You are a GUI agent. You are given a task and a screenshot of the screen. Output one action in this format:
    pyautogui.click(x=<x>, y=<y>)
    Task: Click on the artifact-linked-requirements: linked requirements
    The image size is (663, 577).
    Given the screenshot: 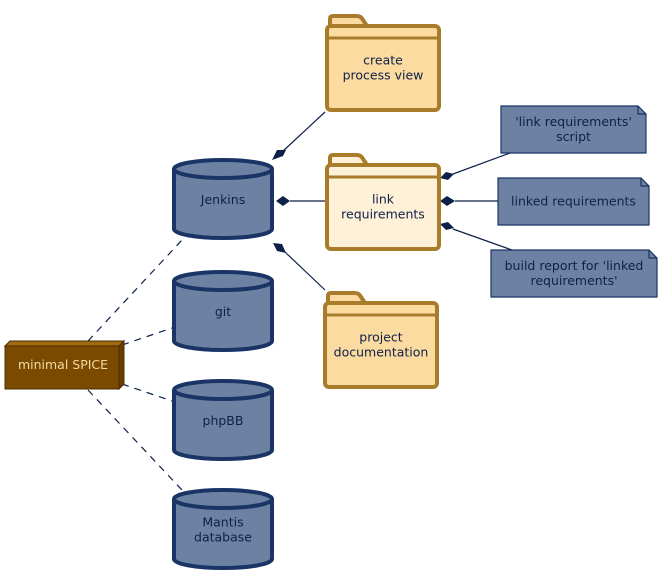 What is the action you would take?
    pyautogui.click(x=573, y=201)
    